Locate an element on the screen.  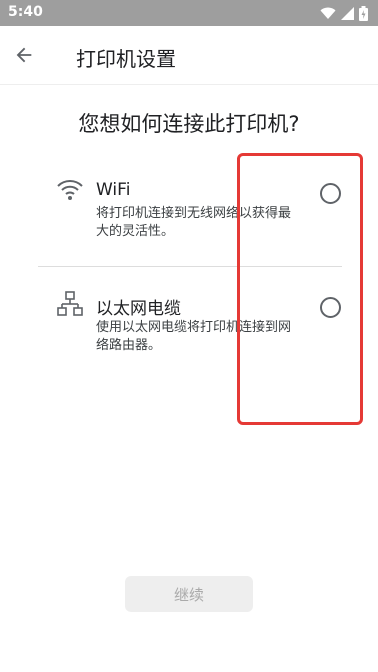
option-wifi-description: 将打印机连接到无线网络以获得最大的灵活性。 is located at coordinates (194, 222).